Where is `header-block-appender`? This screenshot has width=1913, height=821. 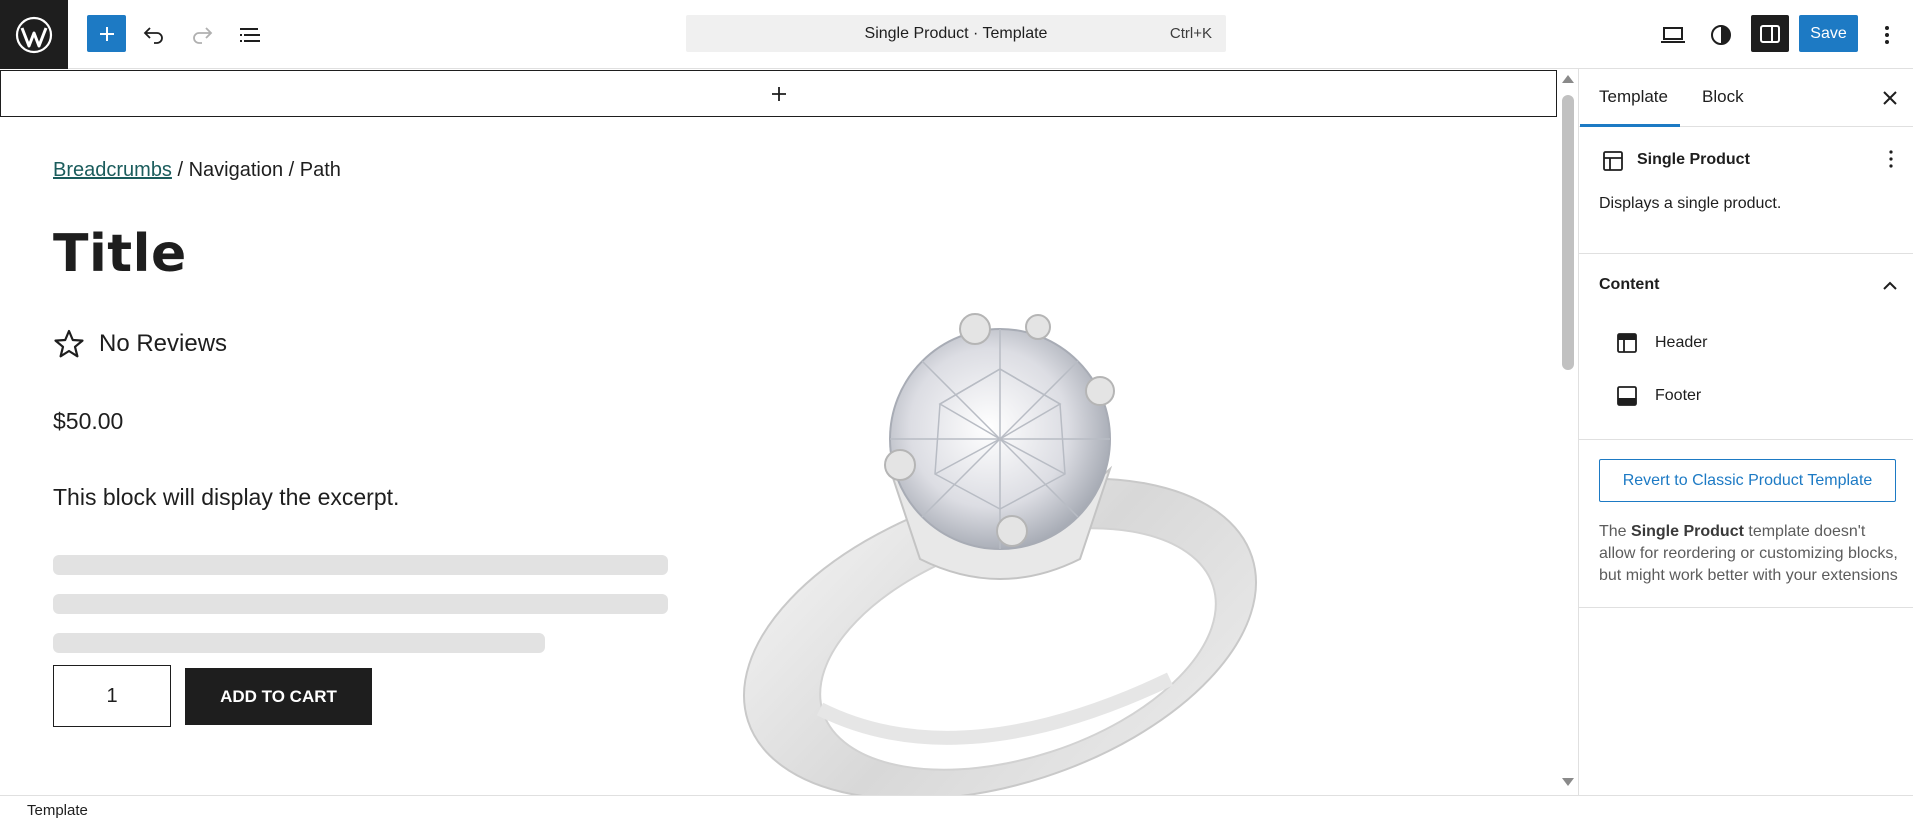 header-block-appender is located at coordinates (778, 93).